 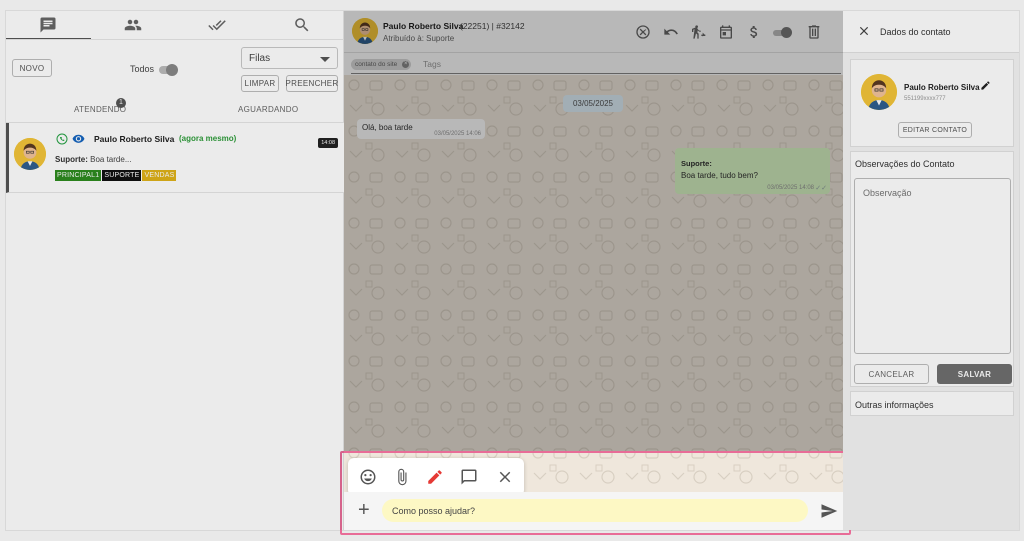 I want to click on queue-select-value: Filas, so click(x=260, y=58).